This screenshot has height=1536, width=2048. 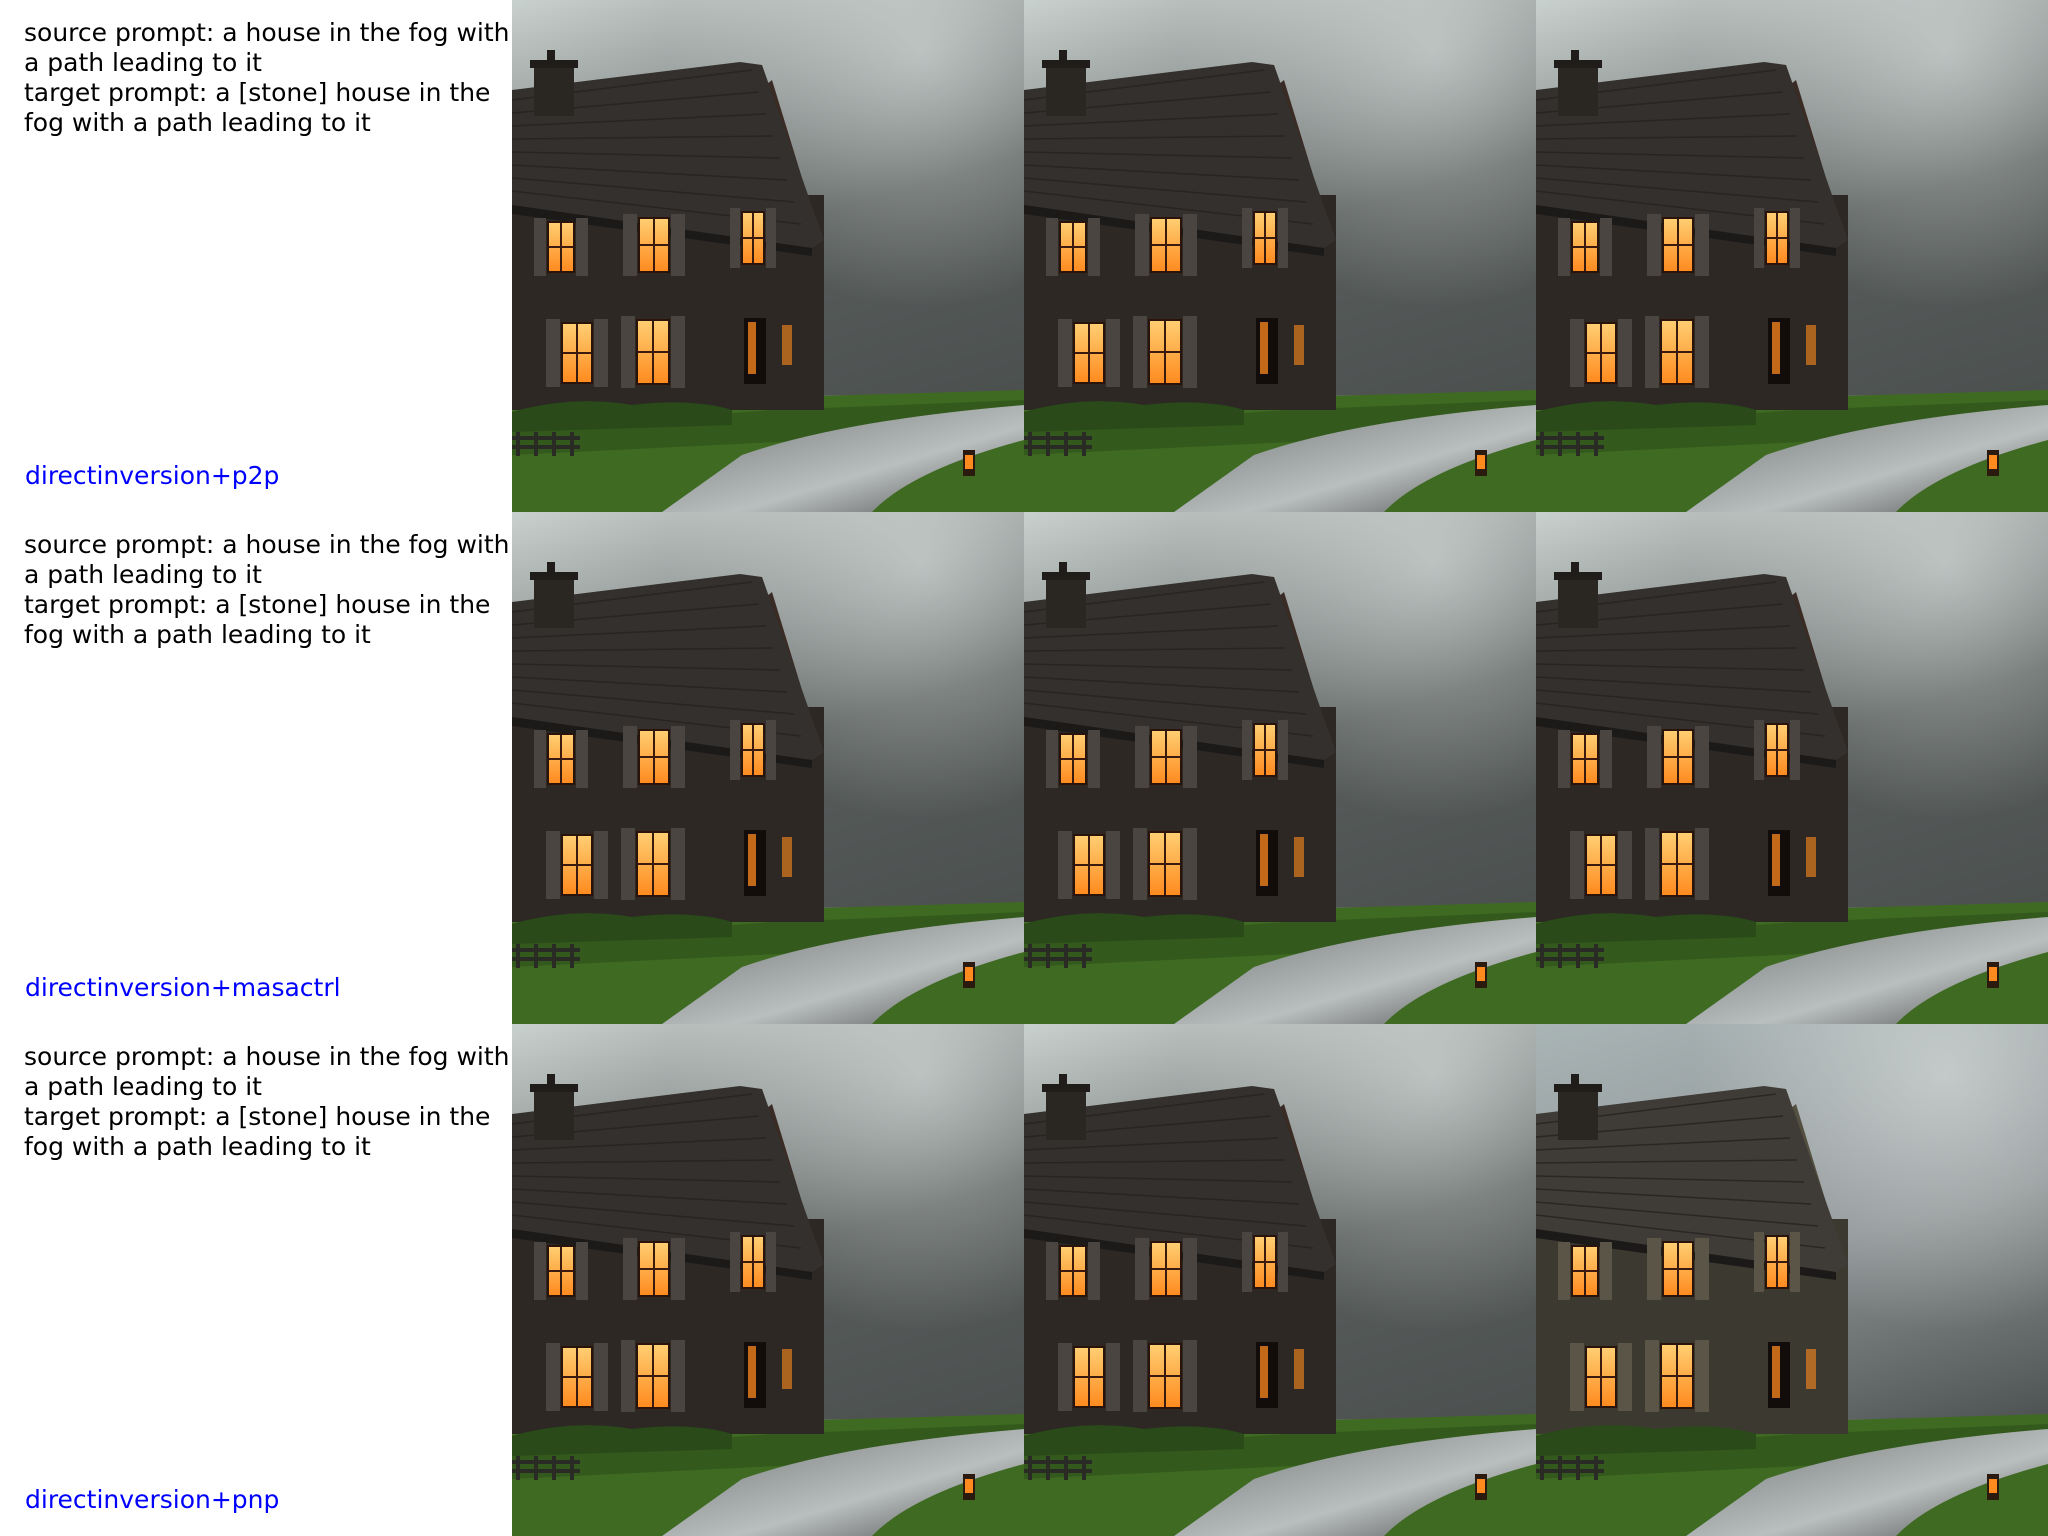 I want to click on method-label: directinversion+masactrl, so click(x=183, y=987).